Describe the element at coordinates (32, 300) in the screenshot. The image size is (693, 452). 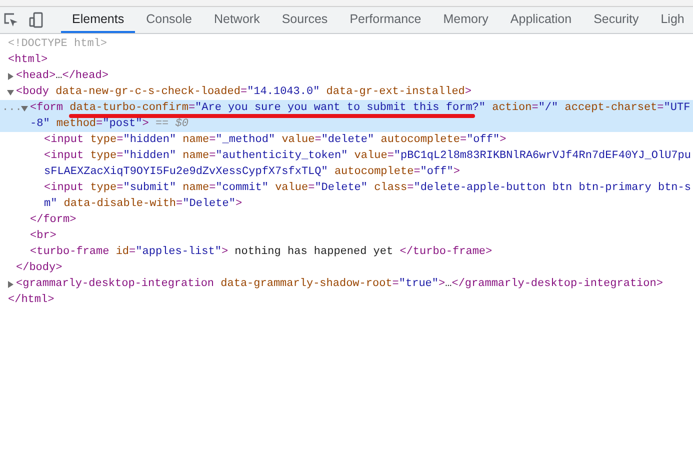
I see `code-line: </html>` at that location.